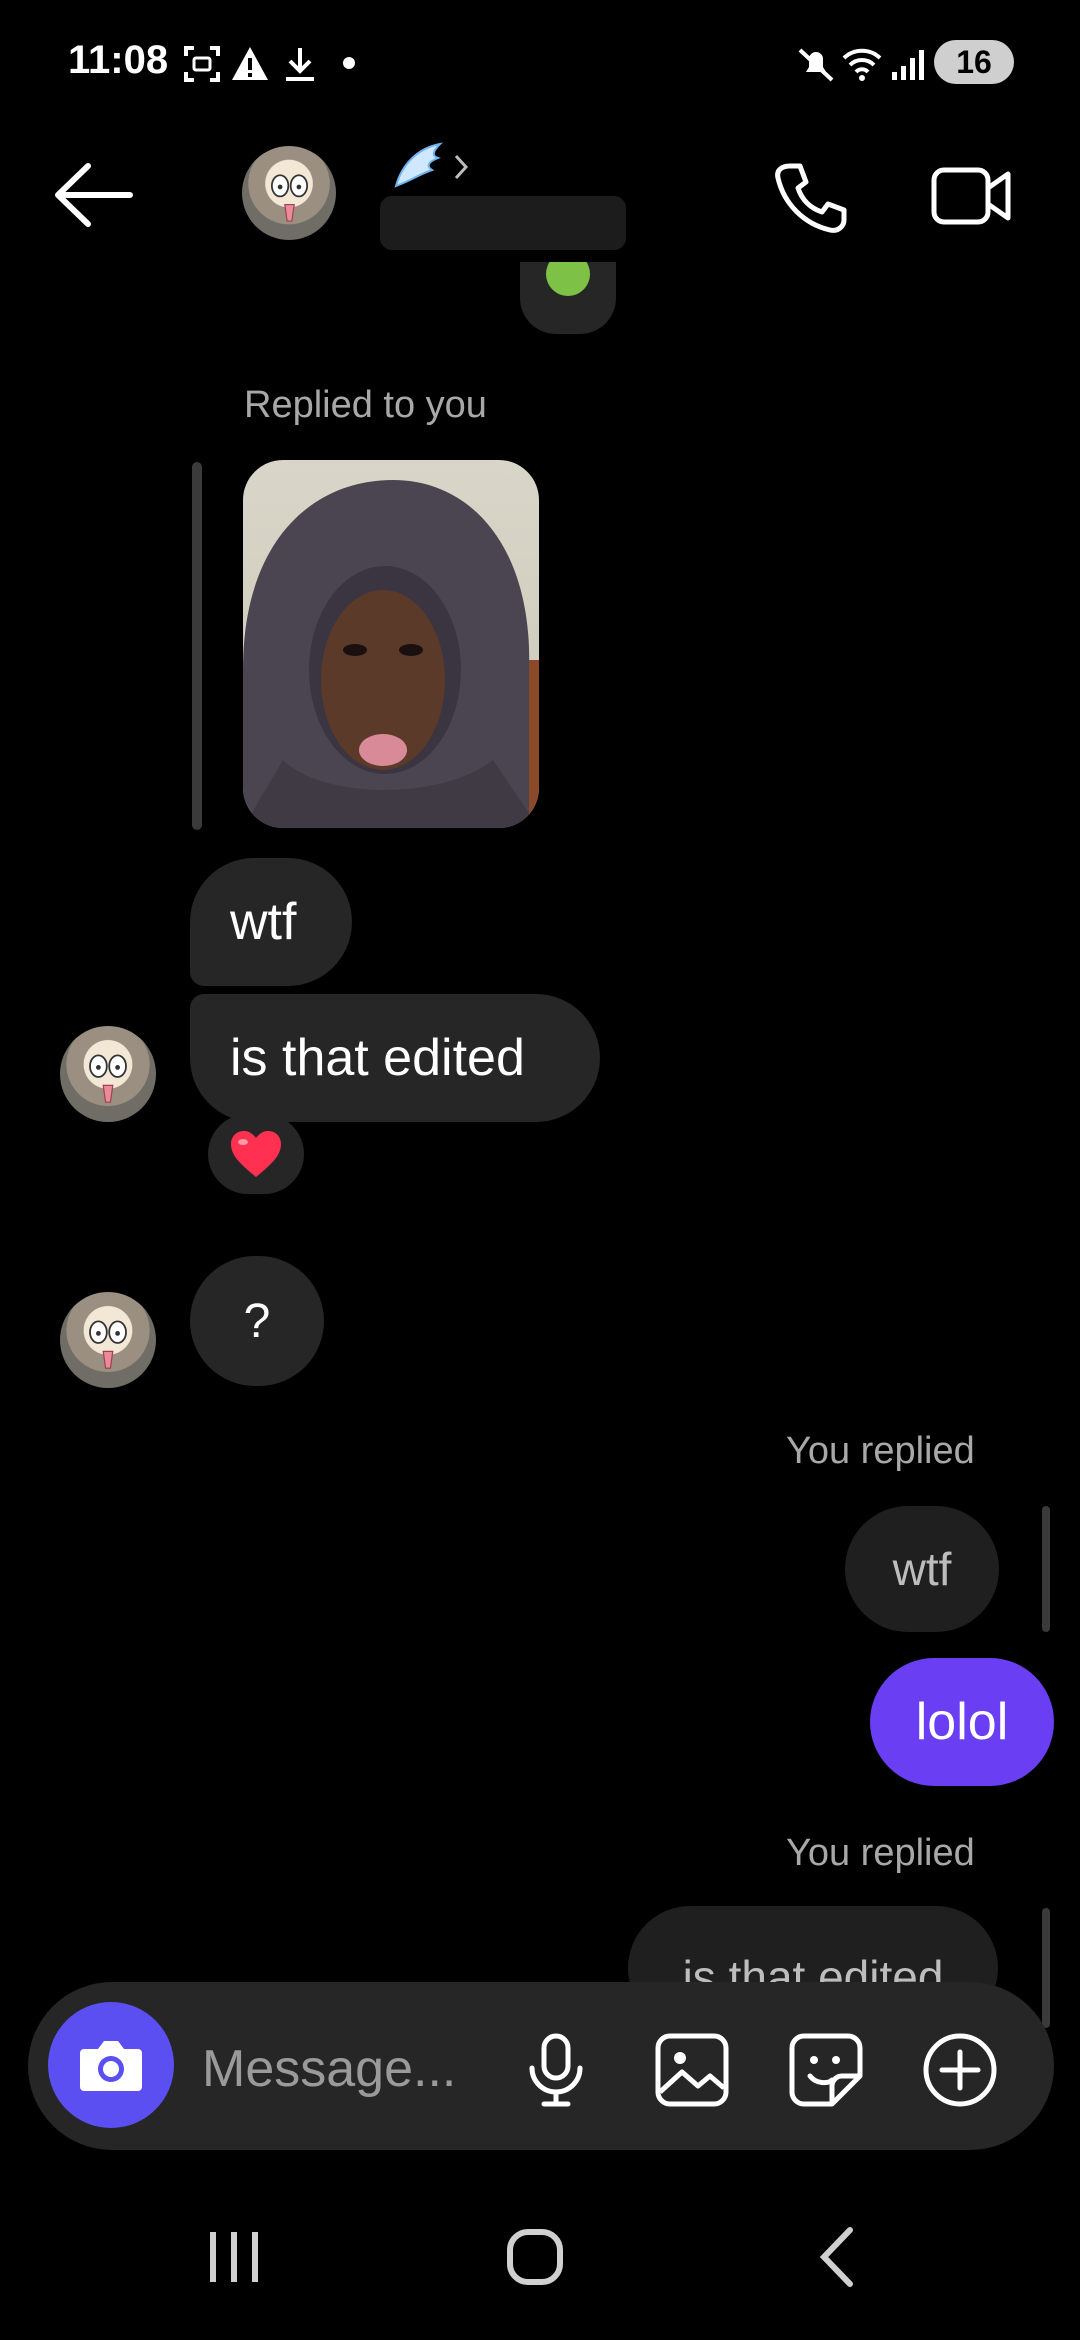 The height and width of the screenshot is (2340, 1080). I want to click on phone-icon, so click(810, 198).